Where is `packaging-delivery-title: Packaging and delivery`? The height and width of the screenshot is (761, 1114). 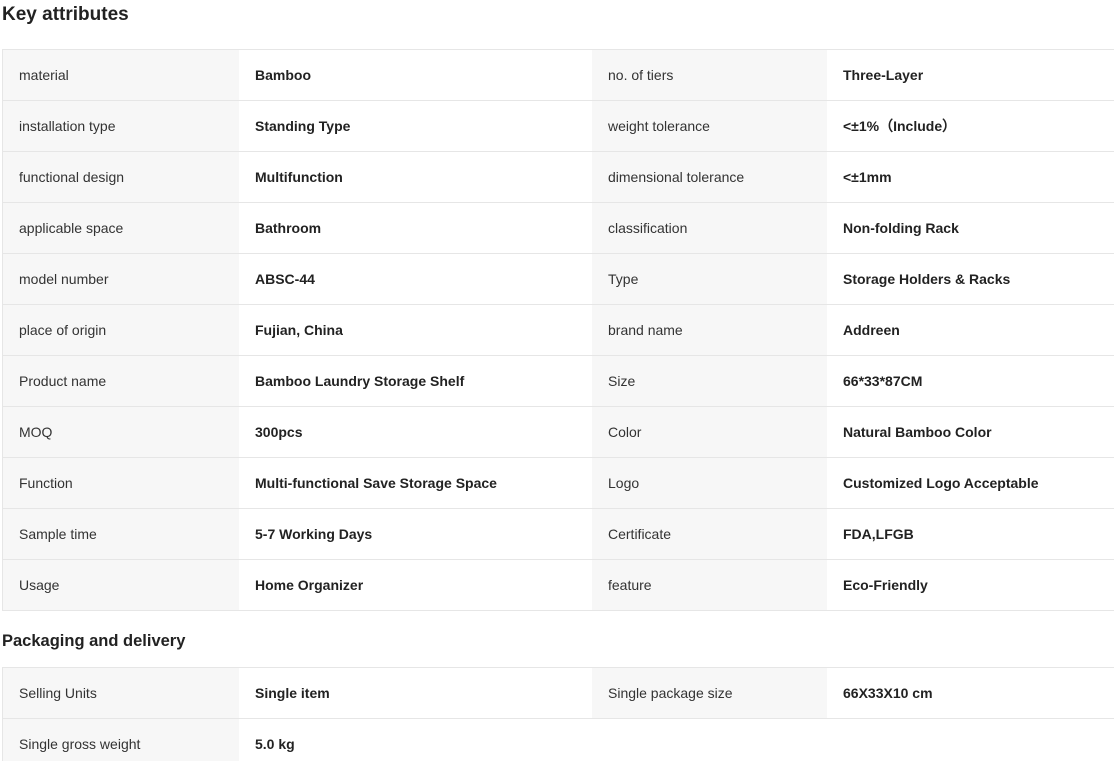
packaging-delivery-title: Packaging and delivery is located at coordinates (94, 641).